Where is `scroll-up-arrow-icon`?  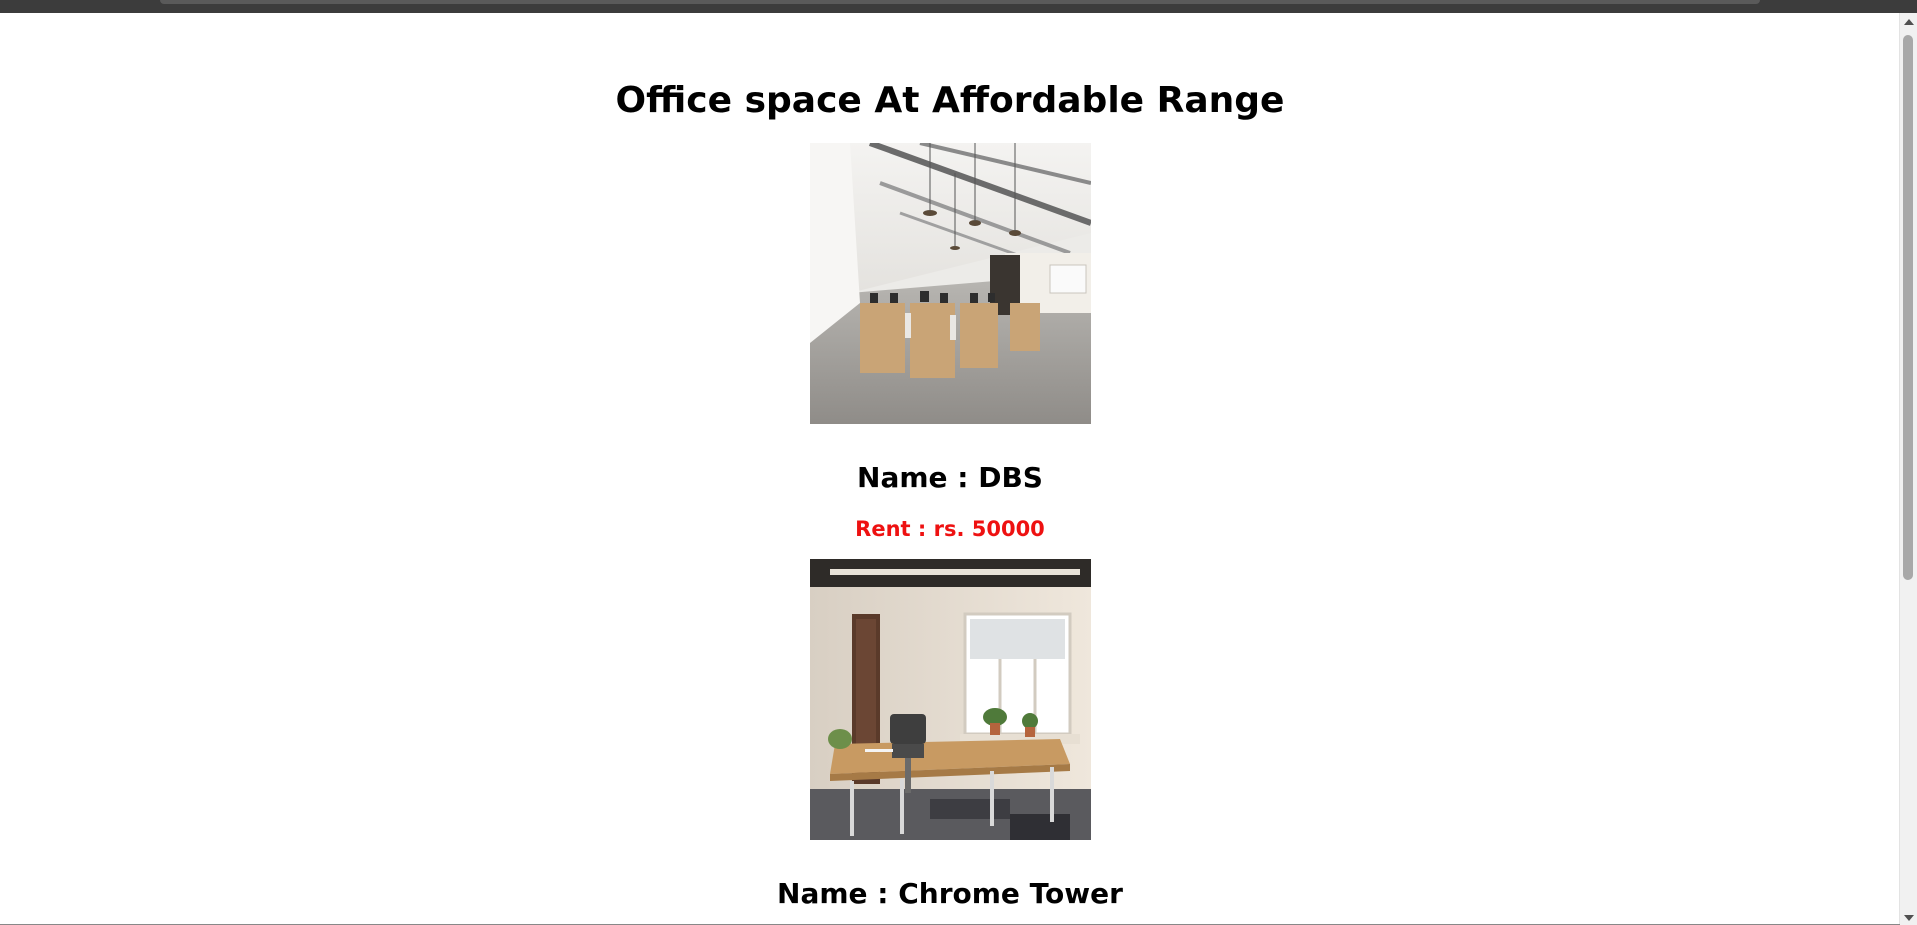
scroll-up-arrow-icon is located at coordinates (1909, 22).